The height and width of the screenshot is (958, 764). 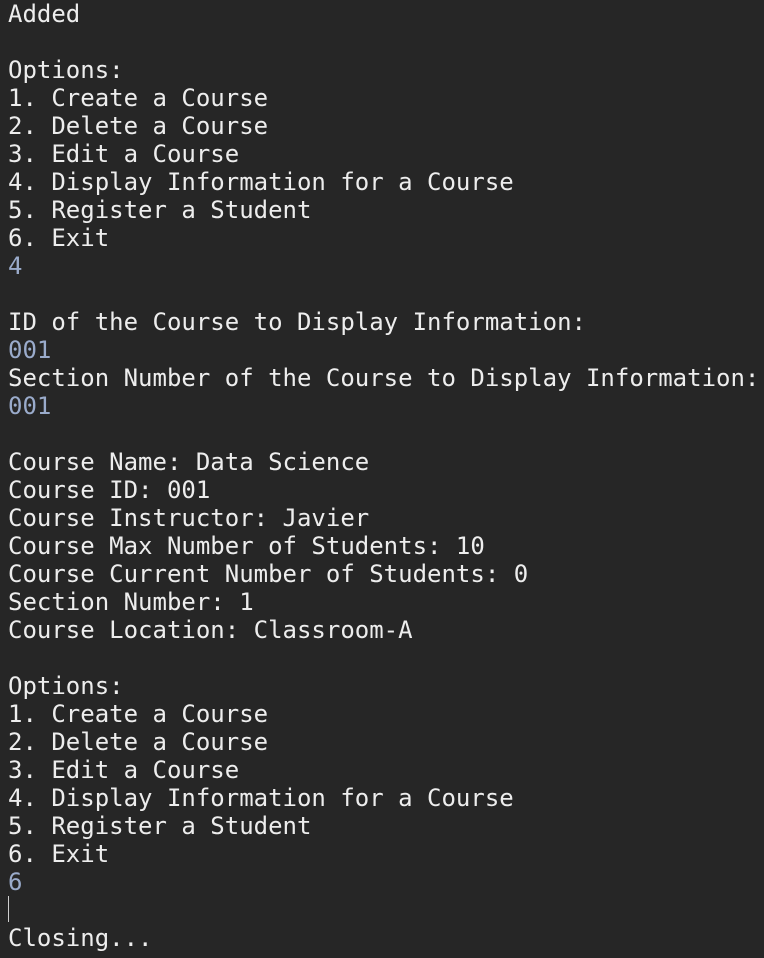 What do you see at coordinates (109, 490) in the screenshot?
I see `terminal-output-line: Course ID: 001` at bounding box center [109, 490].